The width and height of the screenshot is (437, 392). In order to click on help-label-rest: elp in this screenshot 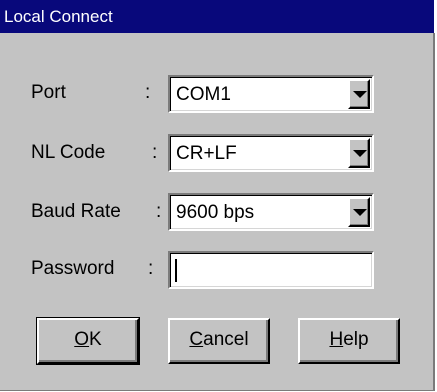, I will do `click(356, 339)`.